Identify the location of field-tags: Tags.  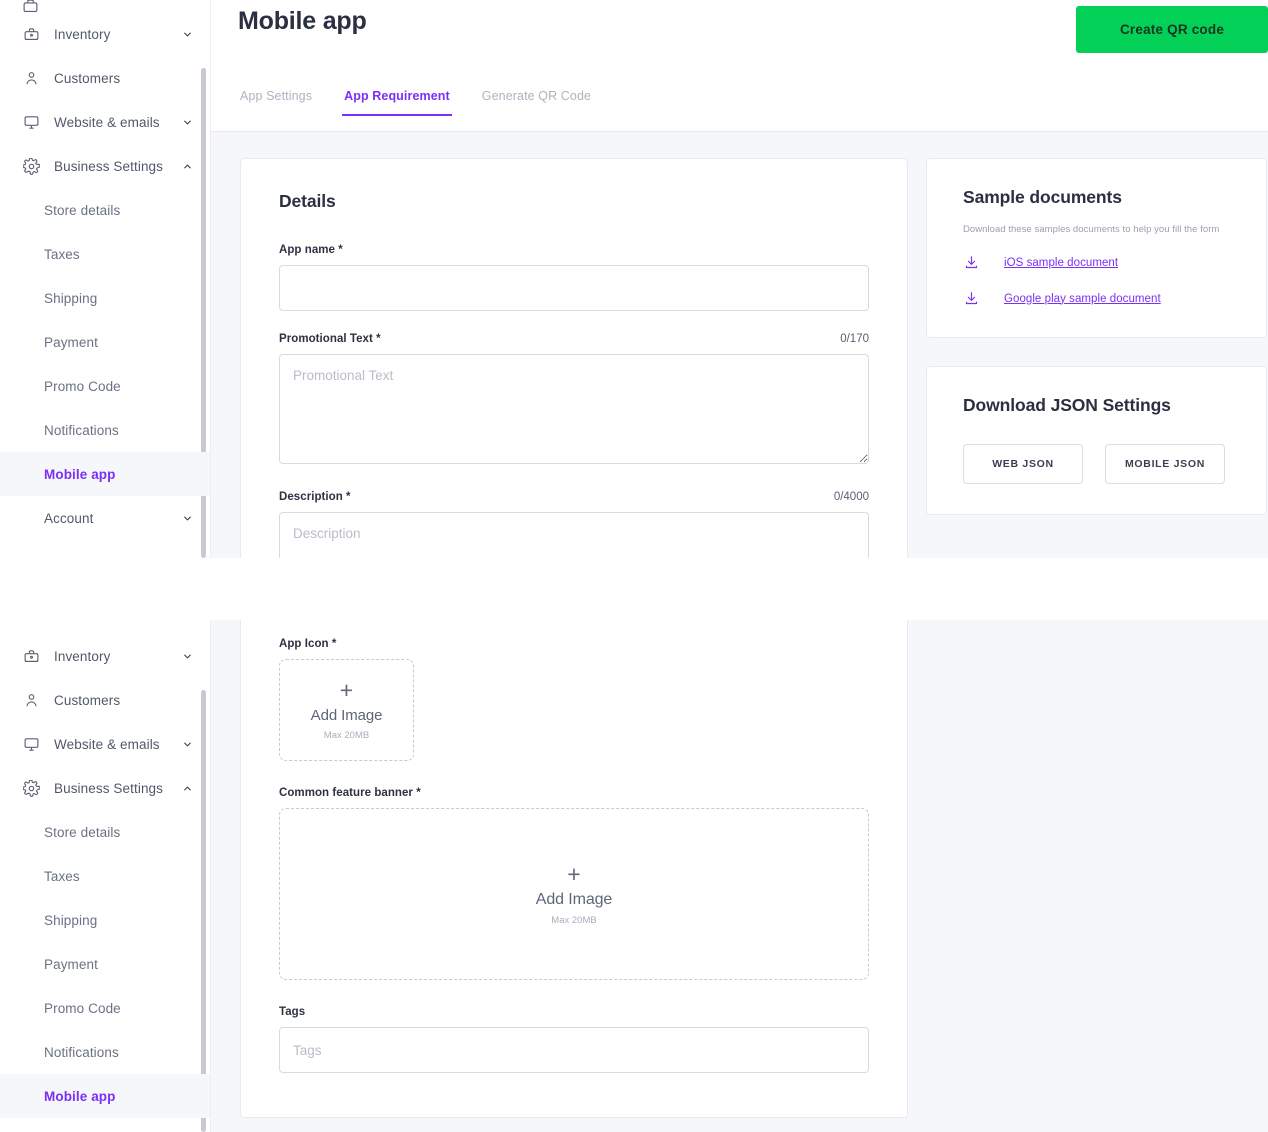
(574, 1039).